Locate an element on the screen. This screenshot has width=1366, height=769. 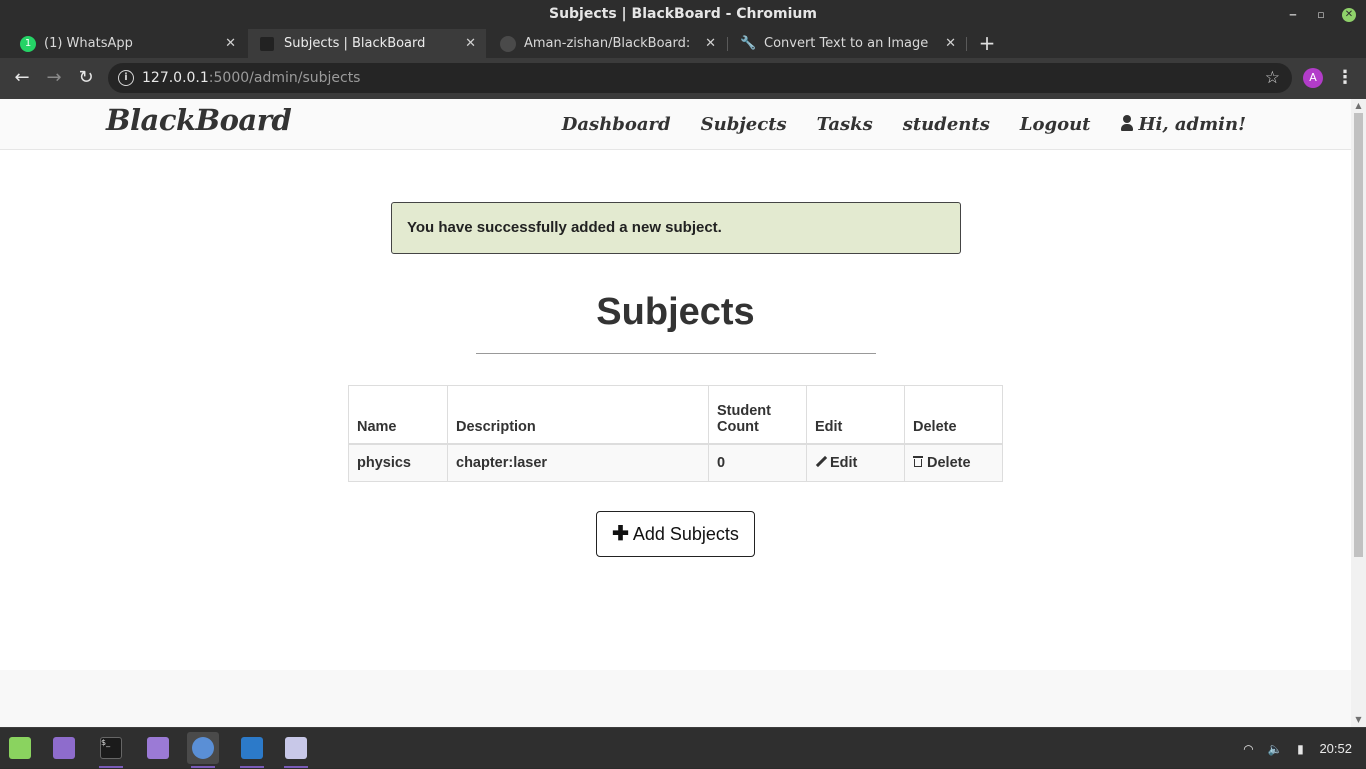
page-scrollbar: ▲ ▼ is located at coordinates (1358, 413).